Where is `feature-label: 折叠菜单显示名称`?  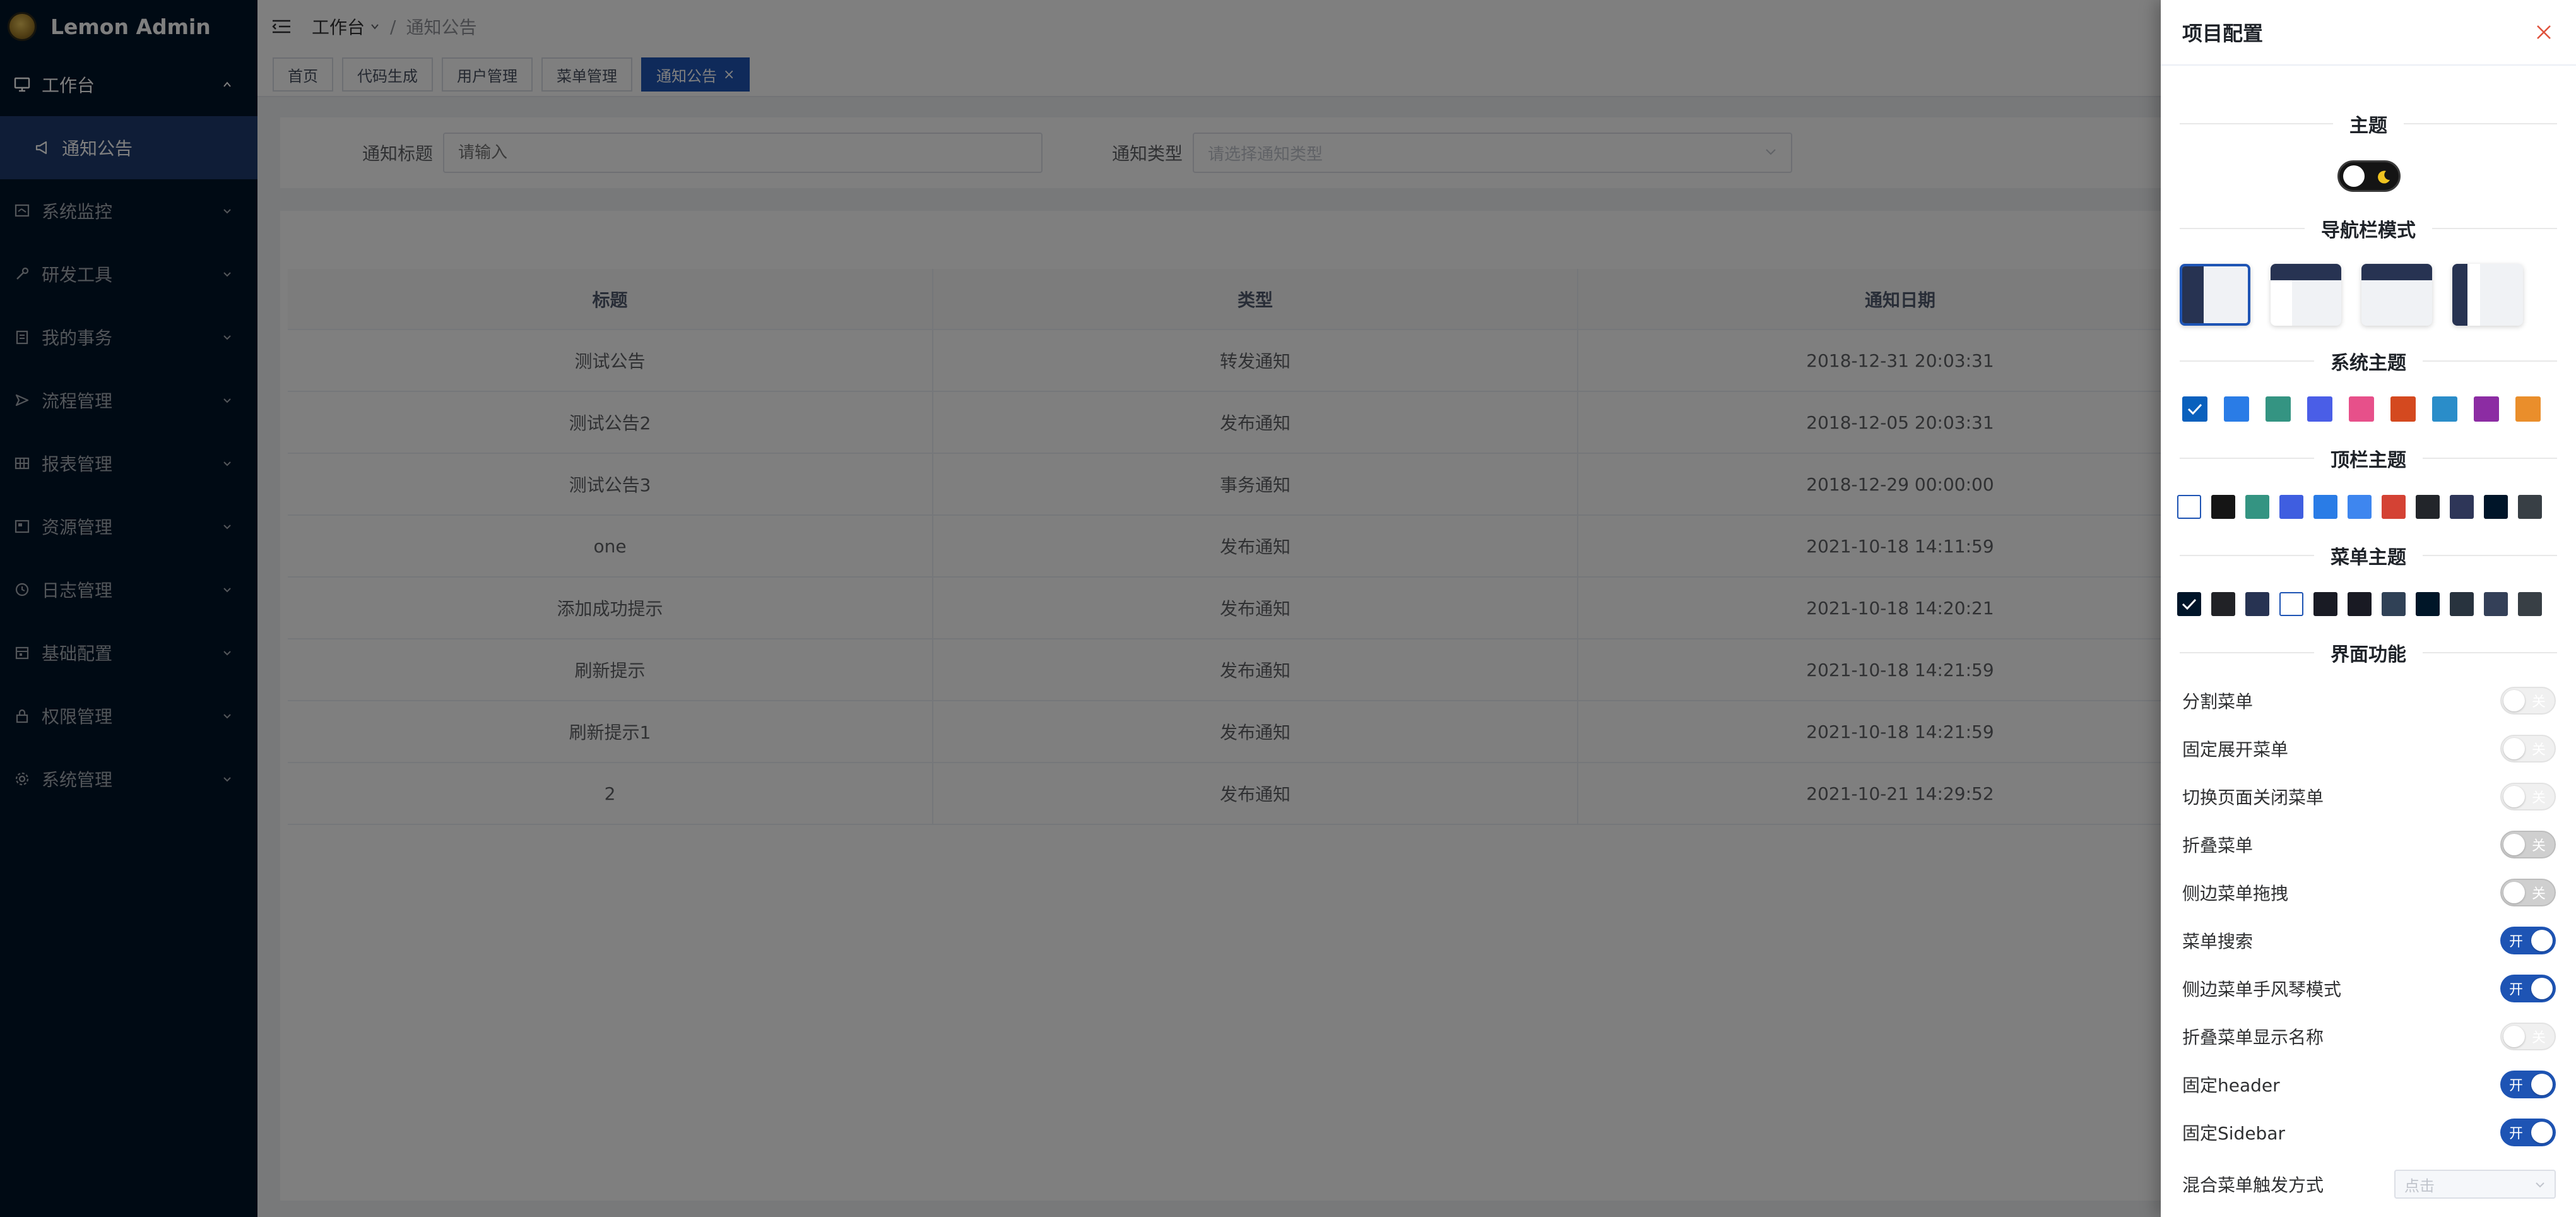 feature-label: 折叠菜单显示名称 is located at coordinates (2253, 1037).